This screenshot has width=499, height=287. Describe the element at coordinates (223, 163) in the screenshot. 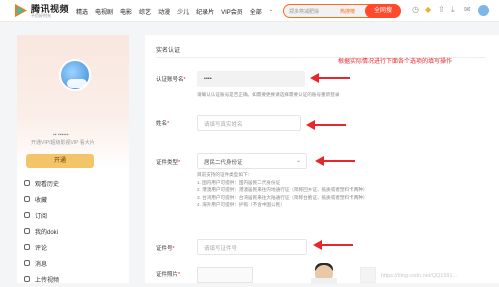

I see `id-type-value: 居民二代身份证` at that location.